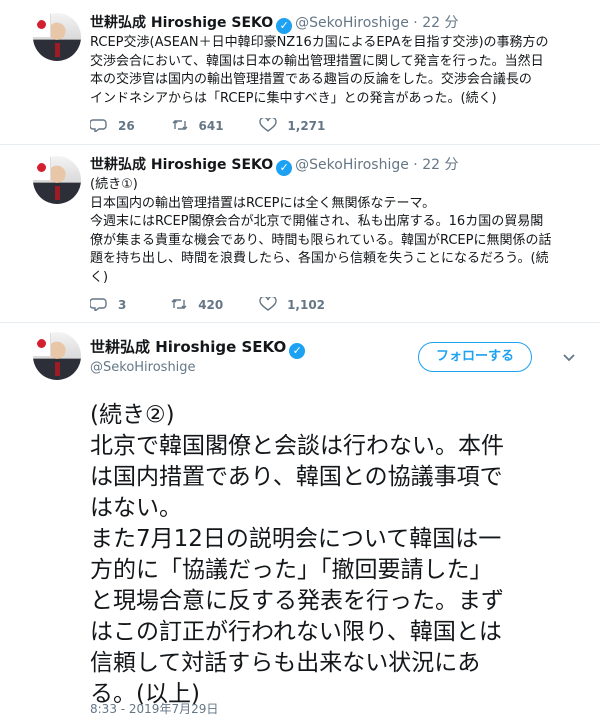  I want to click on tweet-line: (続き②), so click(132, 415).